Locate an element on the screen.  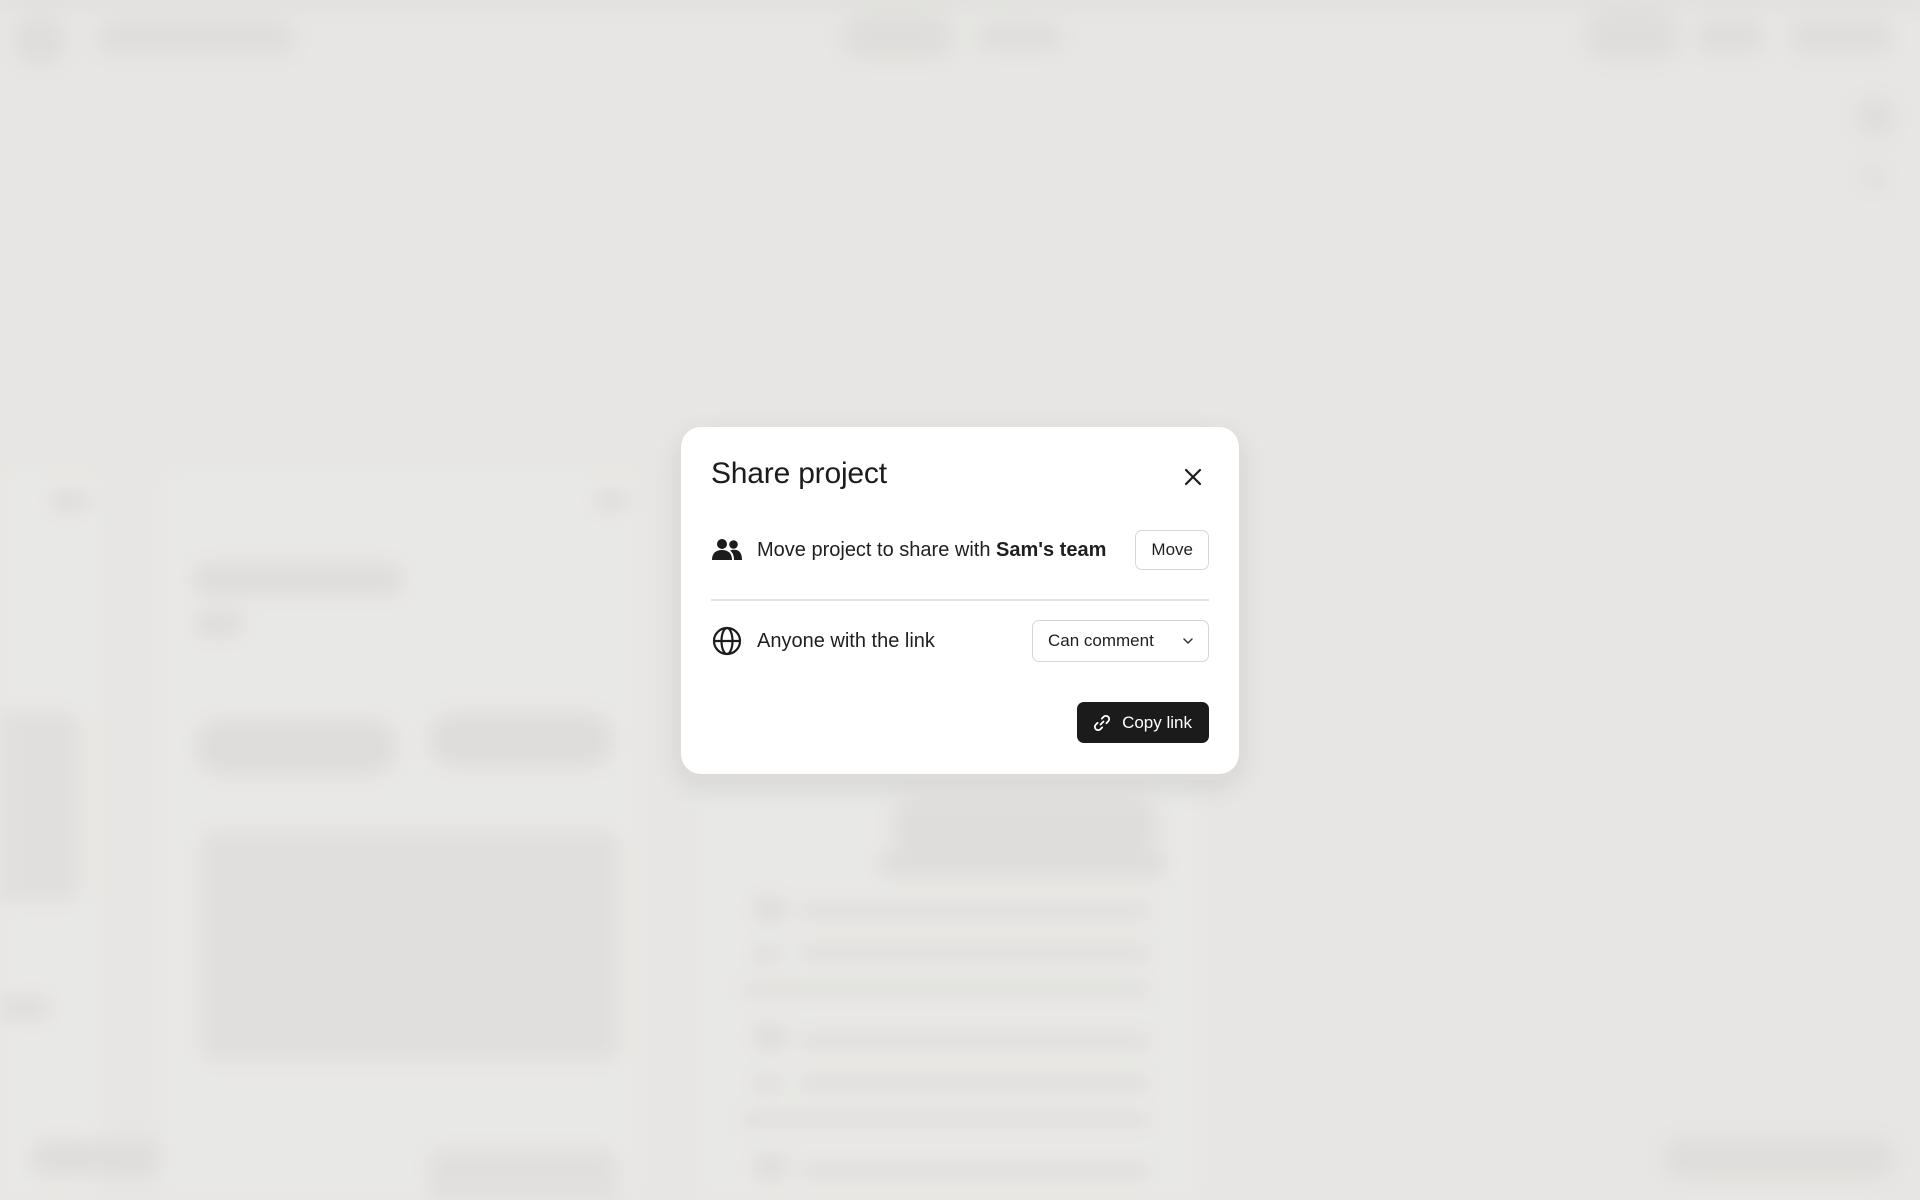
link-access-label: Anyone with the link is located at coordinates (846, 640).